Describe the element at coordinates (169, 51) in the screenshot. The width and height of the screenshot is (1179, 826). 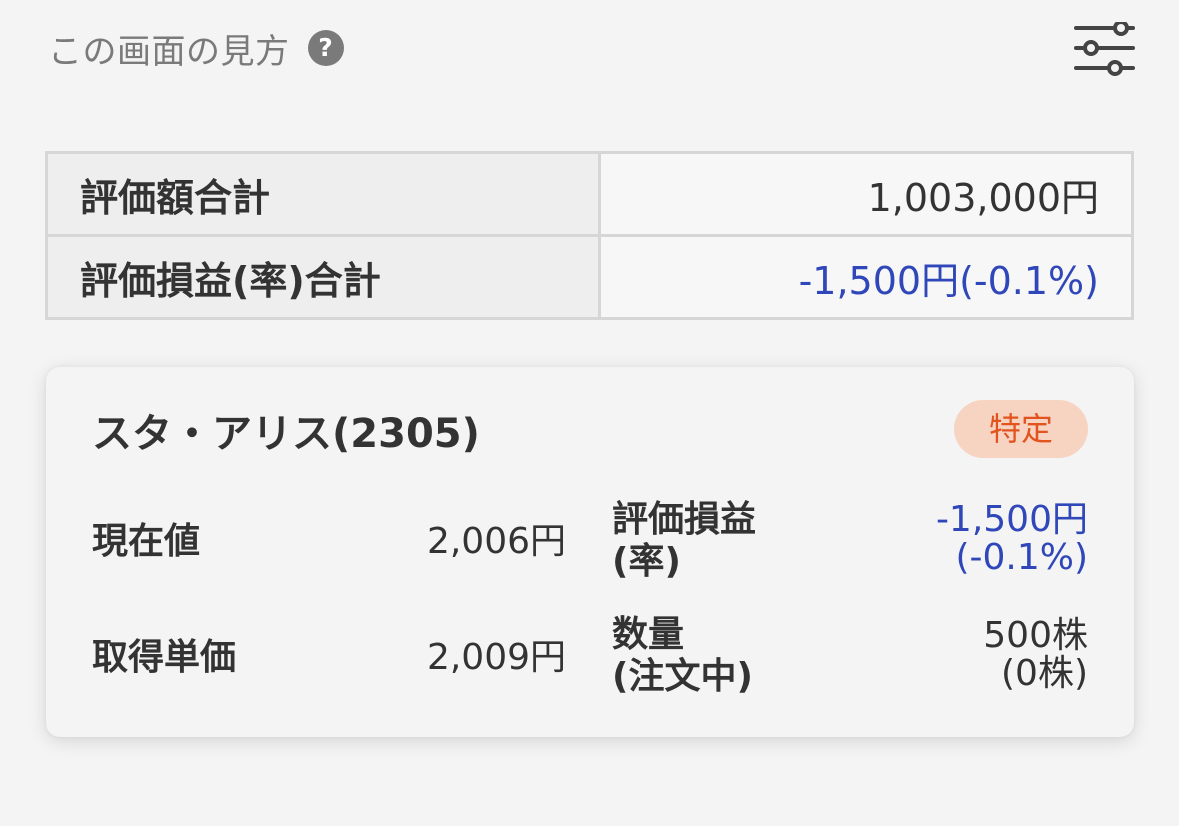
I see `howto-label: この画面の見方` at that location.